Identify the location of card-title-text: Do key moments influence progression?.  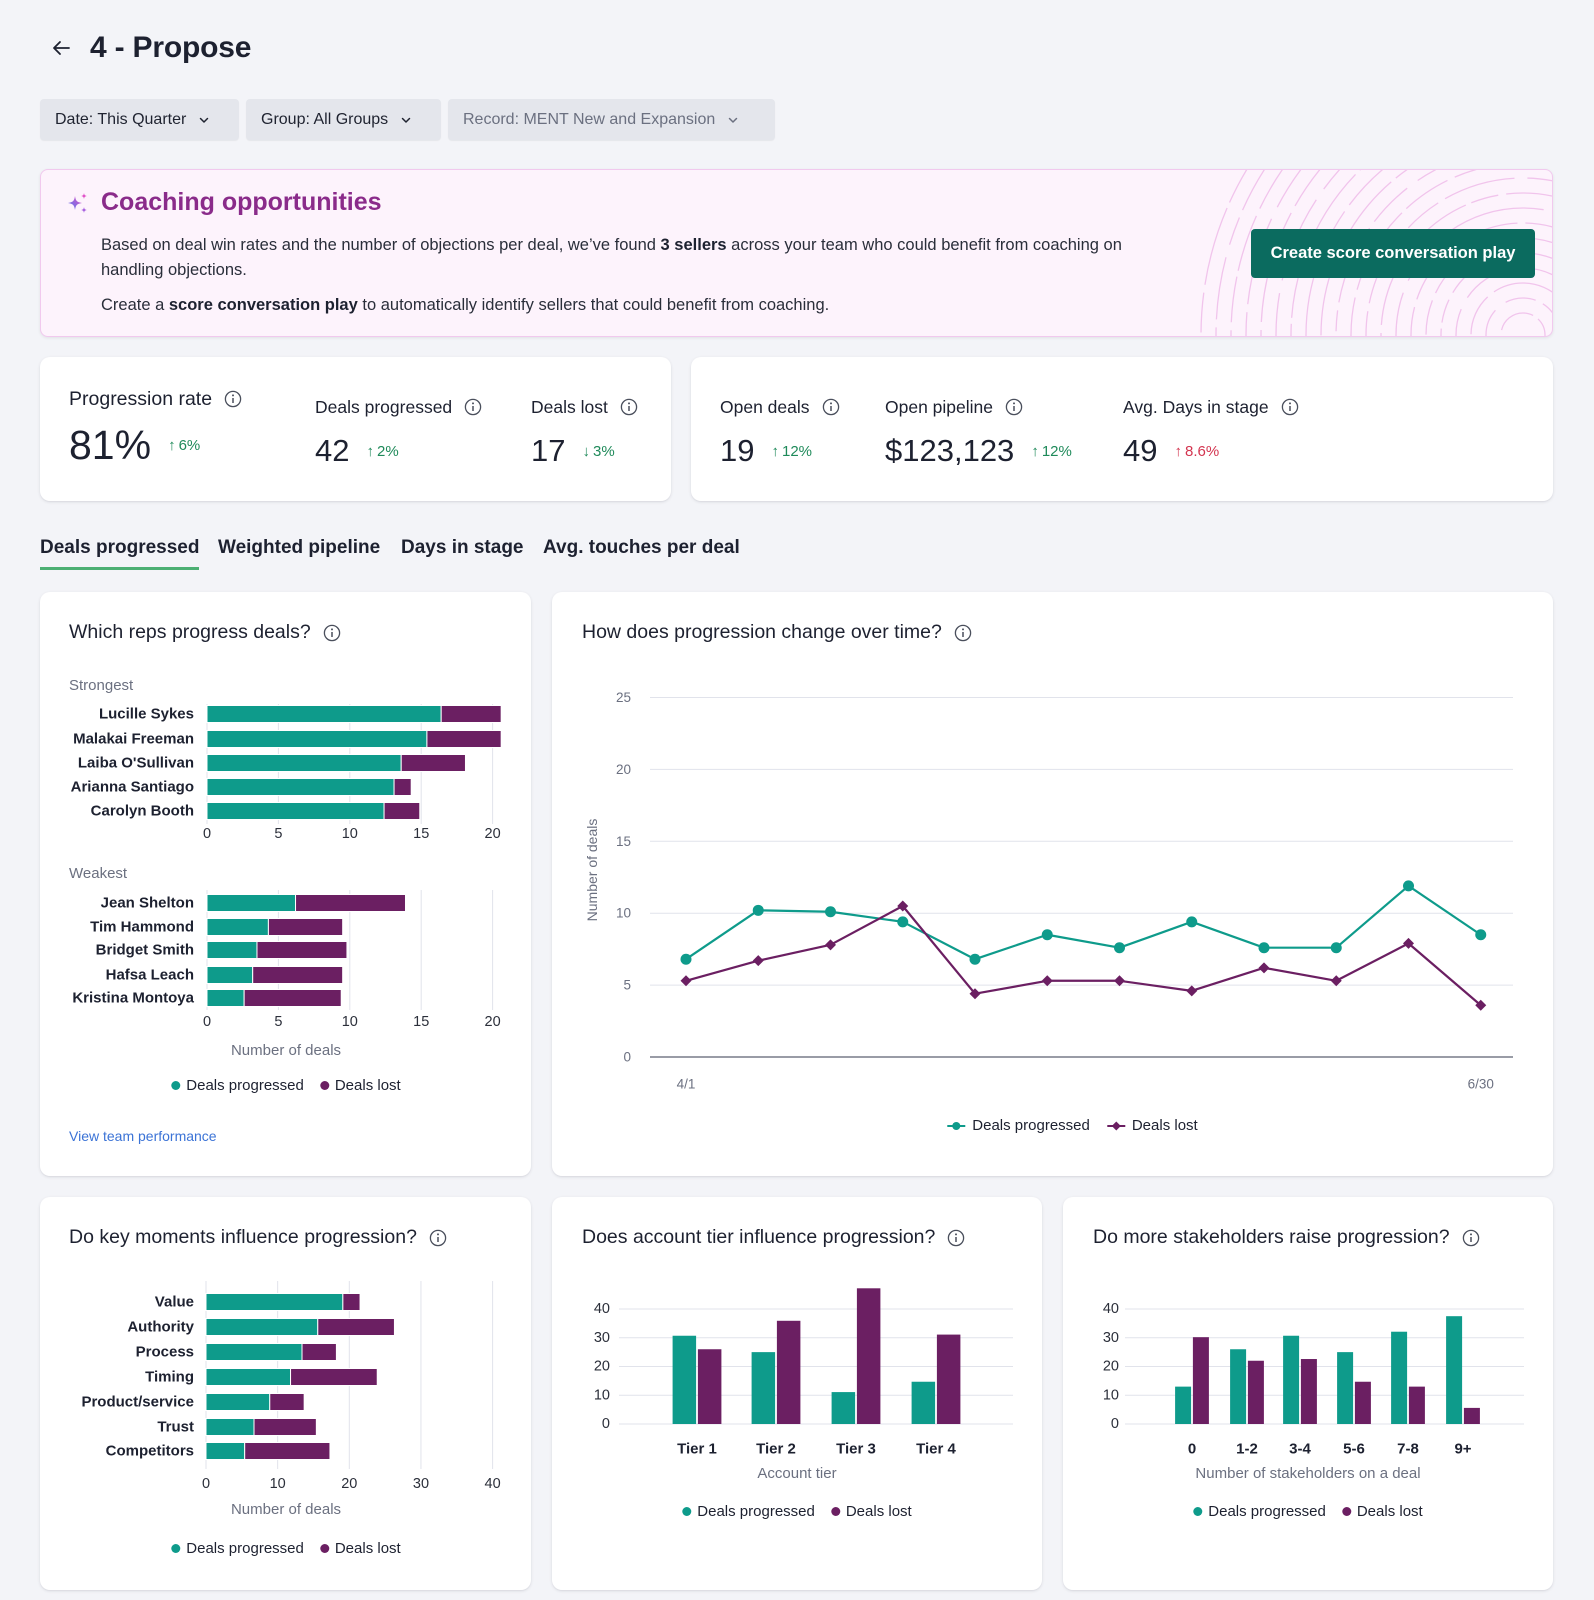
(243, 1237).